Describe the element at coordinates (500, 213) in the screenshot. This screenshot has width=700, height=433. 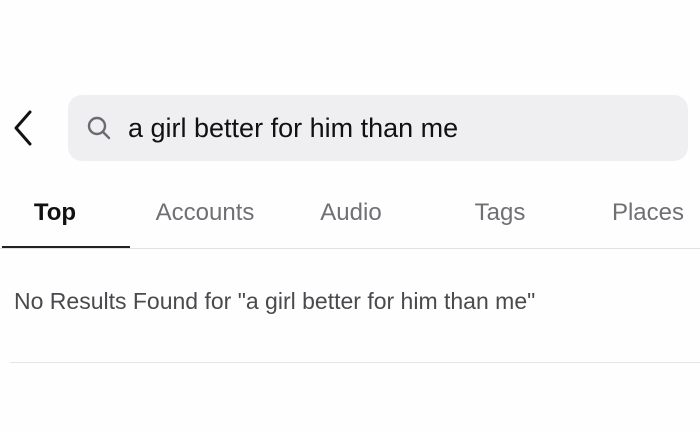
I see `tab-tags: Tags` at that location.